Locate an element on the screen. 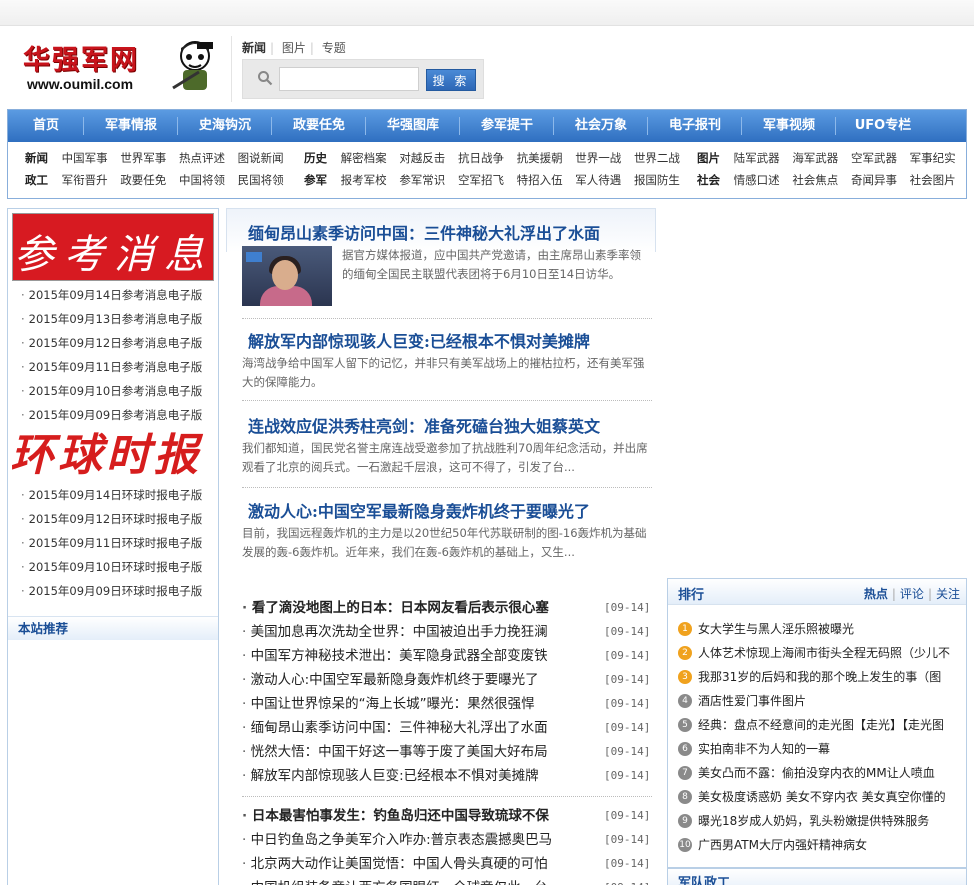 The width and height of the screenshot is (974, 885). subnav-link: 政要任免 is located at coordinates (143, 180).